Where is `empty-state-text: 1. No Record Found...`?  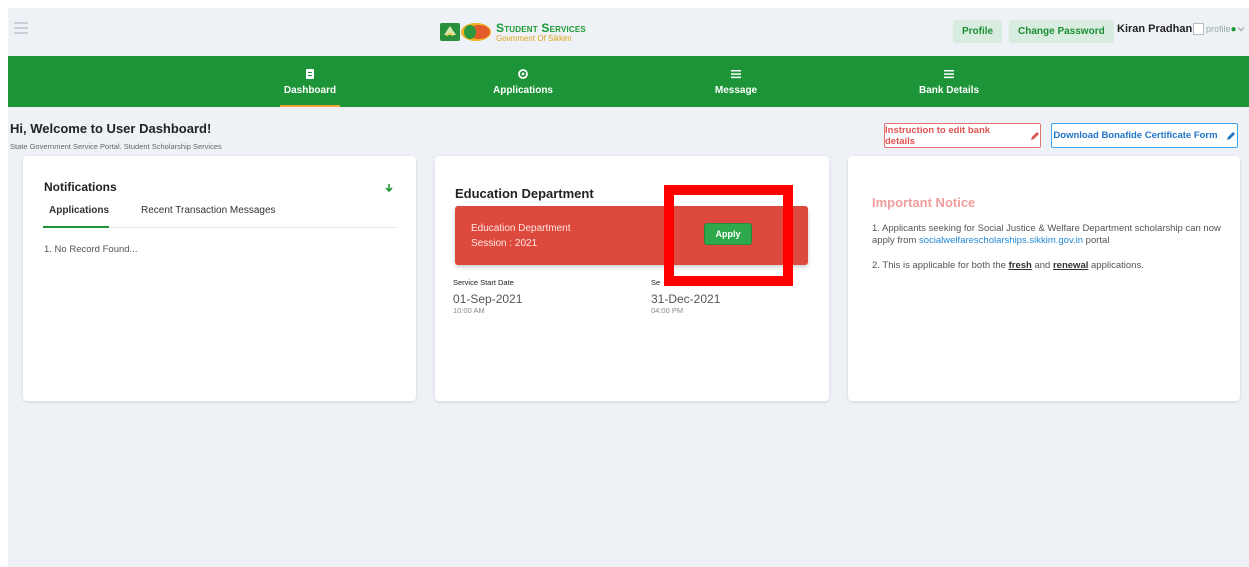 empty-state-text: 1. No Record Found... is located at coordinates (91, 249).